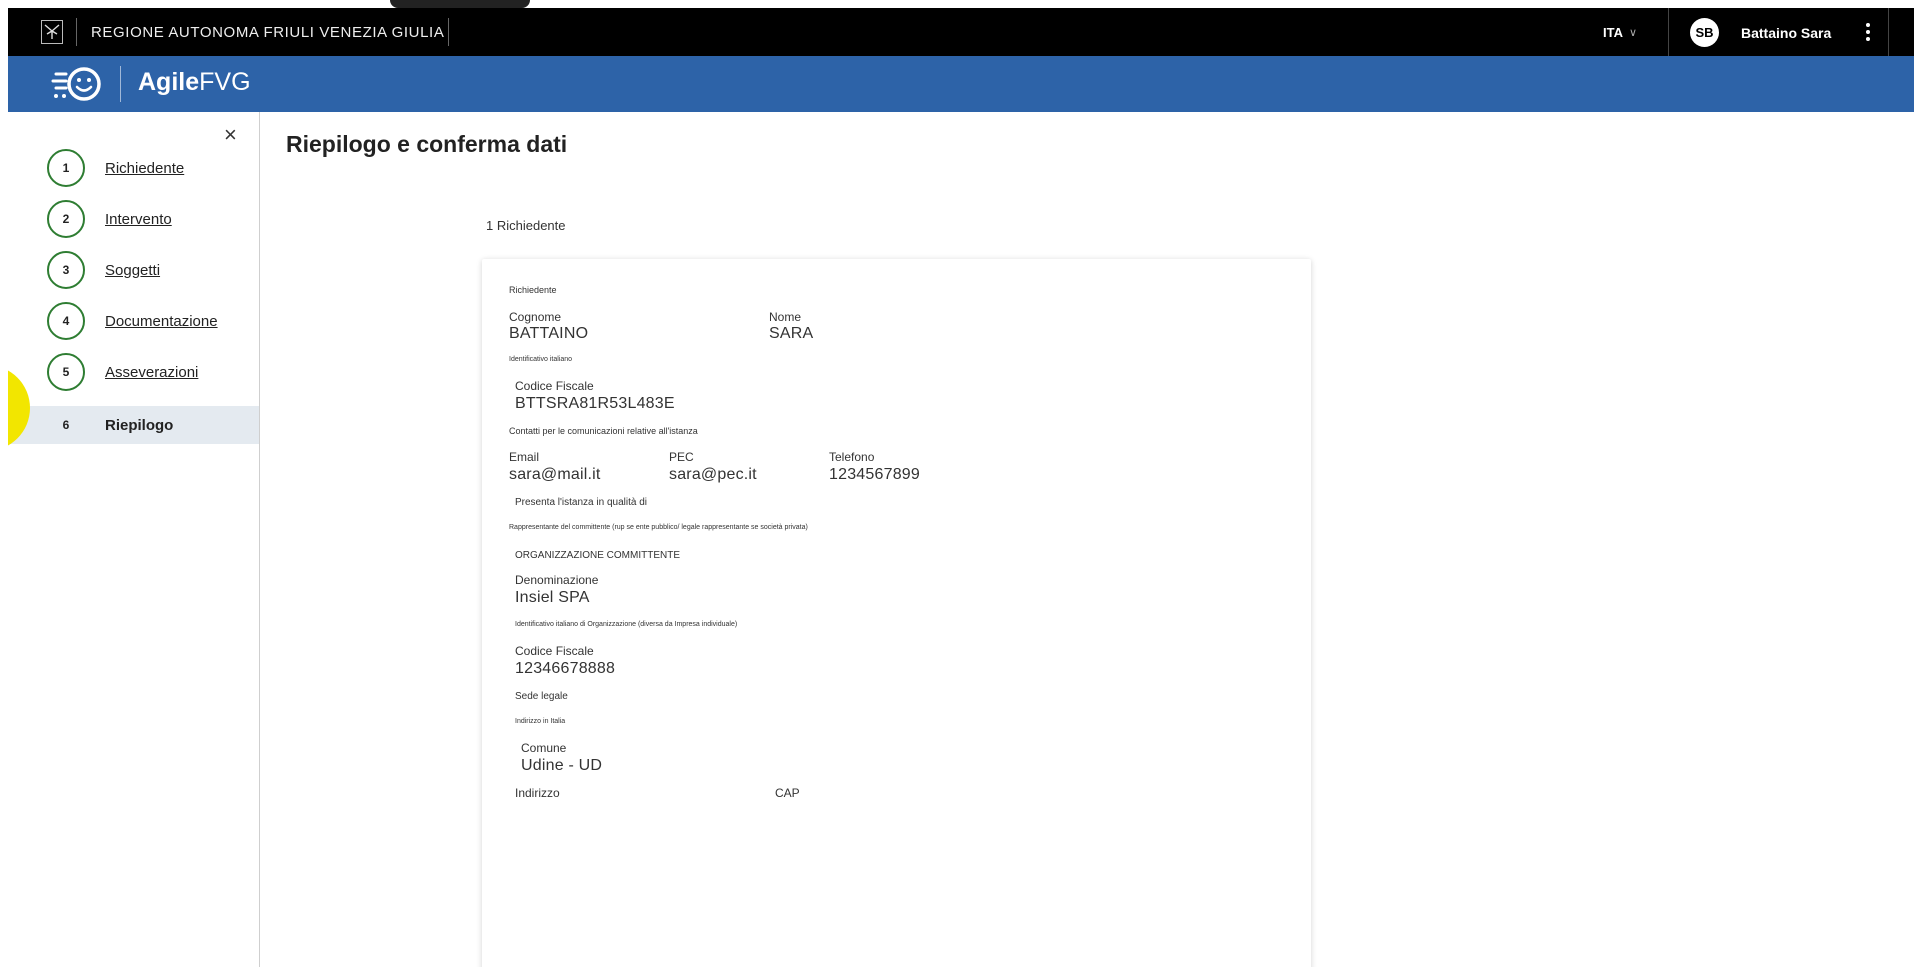  What do you see at coordinates (552, 597) in the screenshot?
I see `denominazione-value: Insiel SPA` at bounding box center [552, 597].